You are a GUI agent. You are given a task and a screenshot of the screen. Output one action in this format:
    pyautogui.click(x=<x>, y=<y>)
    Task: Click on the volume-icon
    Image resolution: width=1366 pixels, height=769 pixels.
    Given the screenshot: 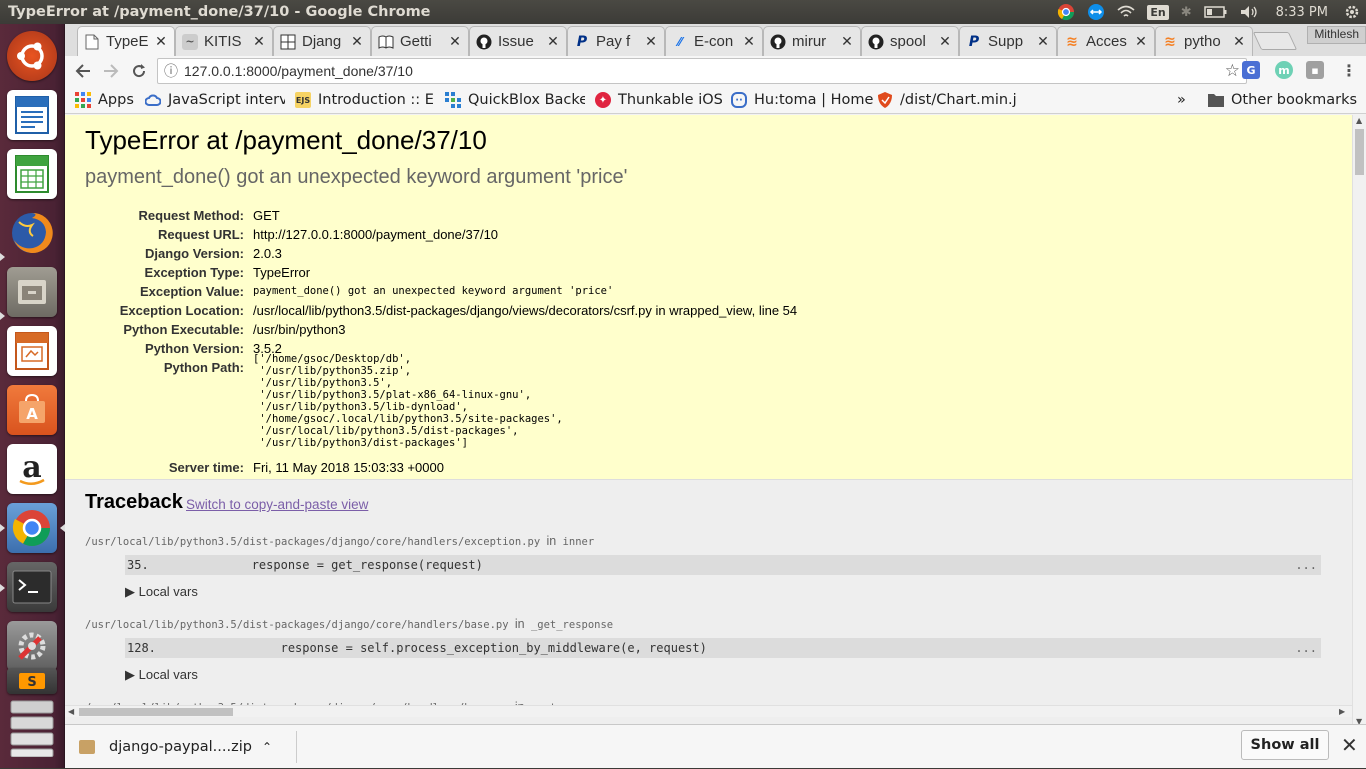 What is the action you would take?
    pyautogui.click(x=1250, y=12)
    